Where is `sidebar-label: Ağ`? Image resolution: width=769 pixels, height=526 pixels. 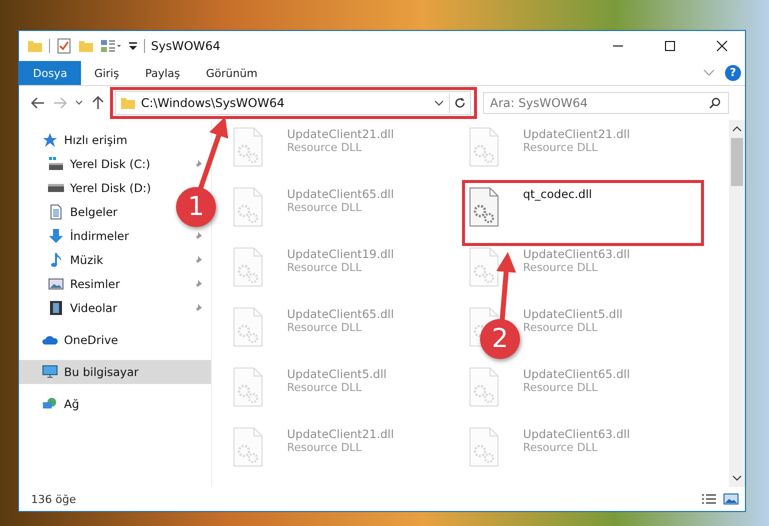 sidebar-label: Ağ is located at coordinates (72, 404).